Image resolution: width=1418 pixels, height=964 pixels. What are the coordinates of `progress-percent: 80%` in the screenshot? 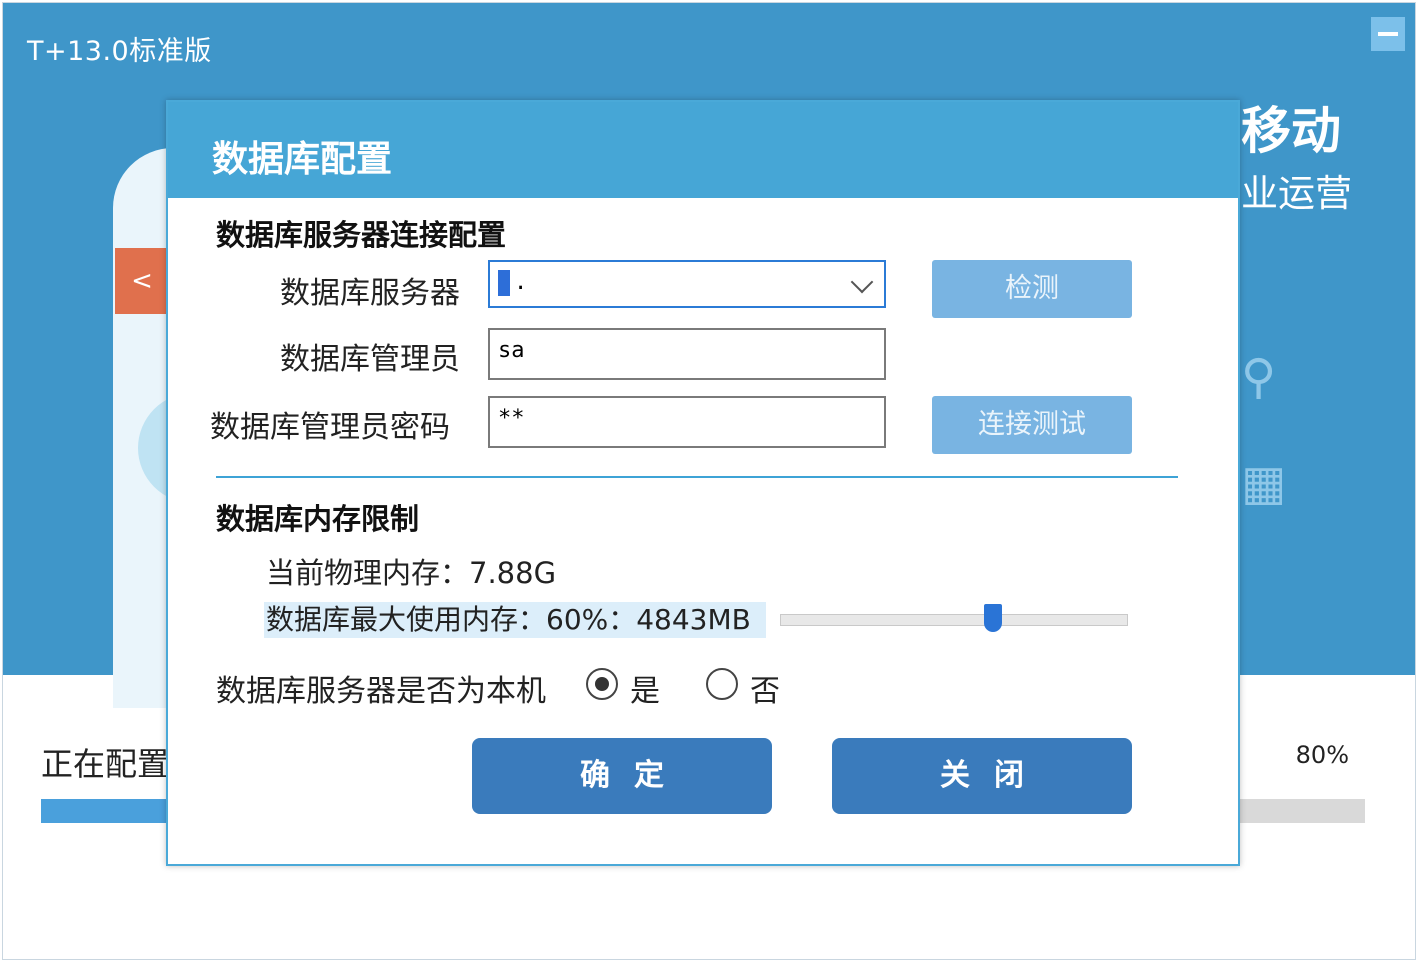 It's located at (1322, 755).